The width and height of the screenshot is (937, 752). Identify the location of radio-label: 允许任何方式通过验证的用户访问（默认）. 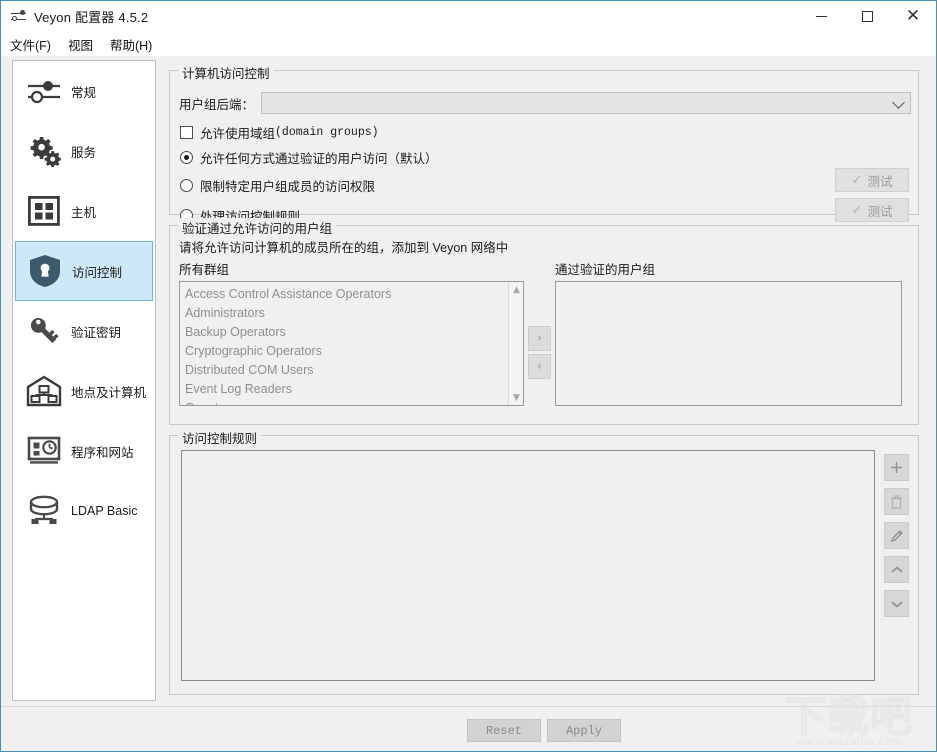
(319, 159).